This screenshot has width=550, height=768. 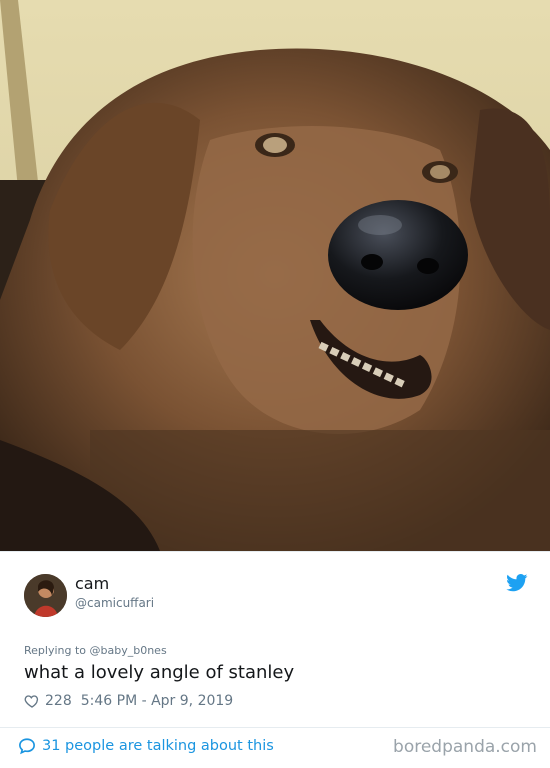 I want to click on like-count: 228, so click(x=58, y=701).